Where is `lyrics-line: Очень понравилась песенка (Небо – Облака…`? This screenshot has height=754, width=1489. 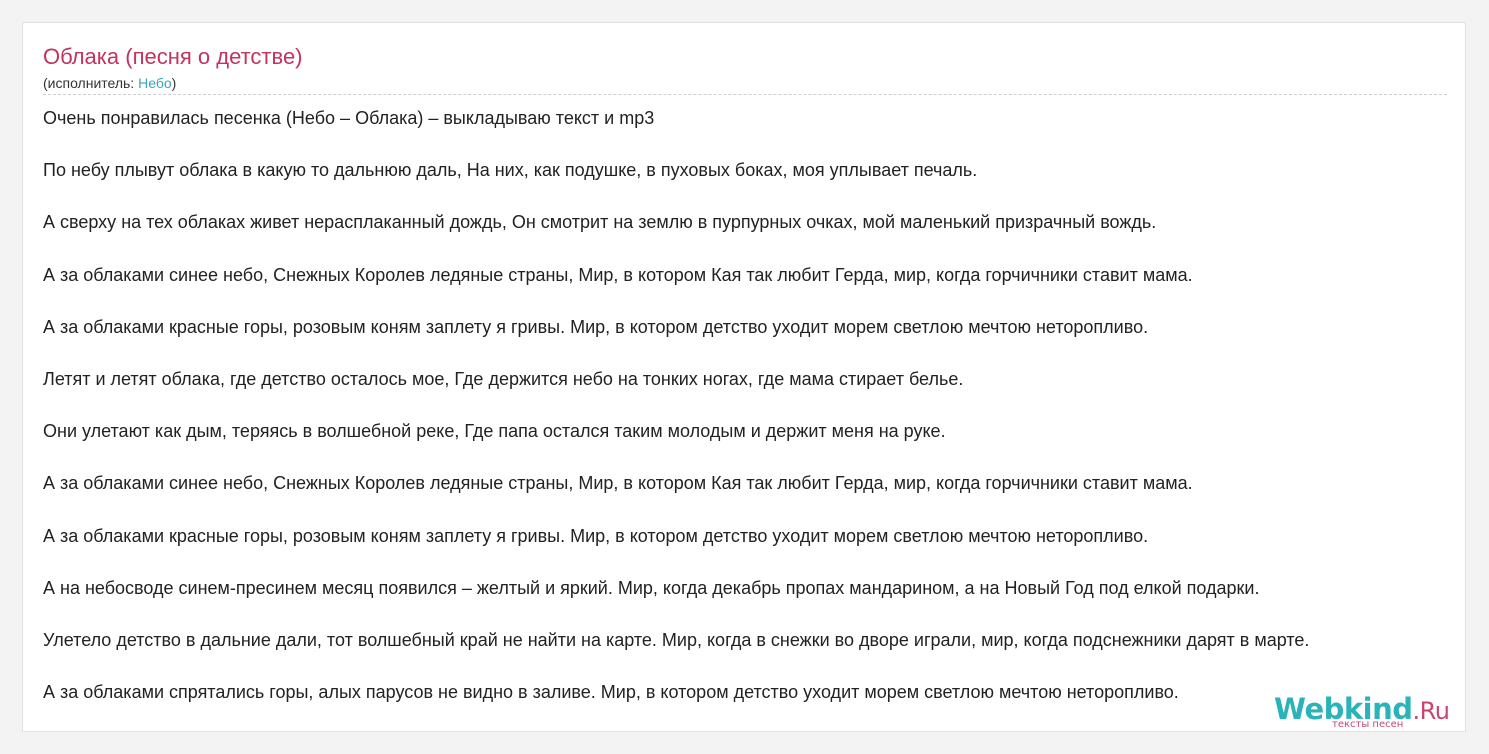
lyrics-line: Очень понравилась песенка (Небо – Облака… is located at coordinates (349, 118).